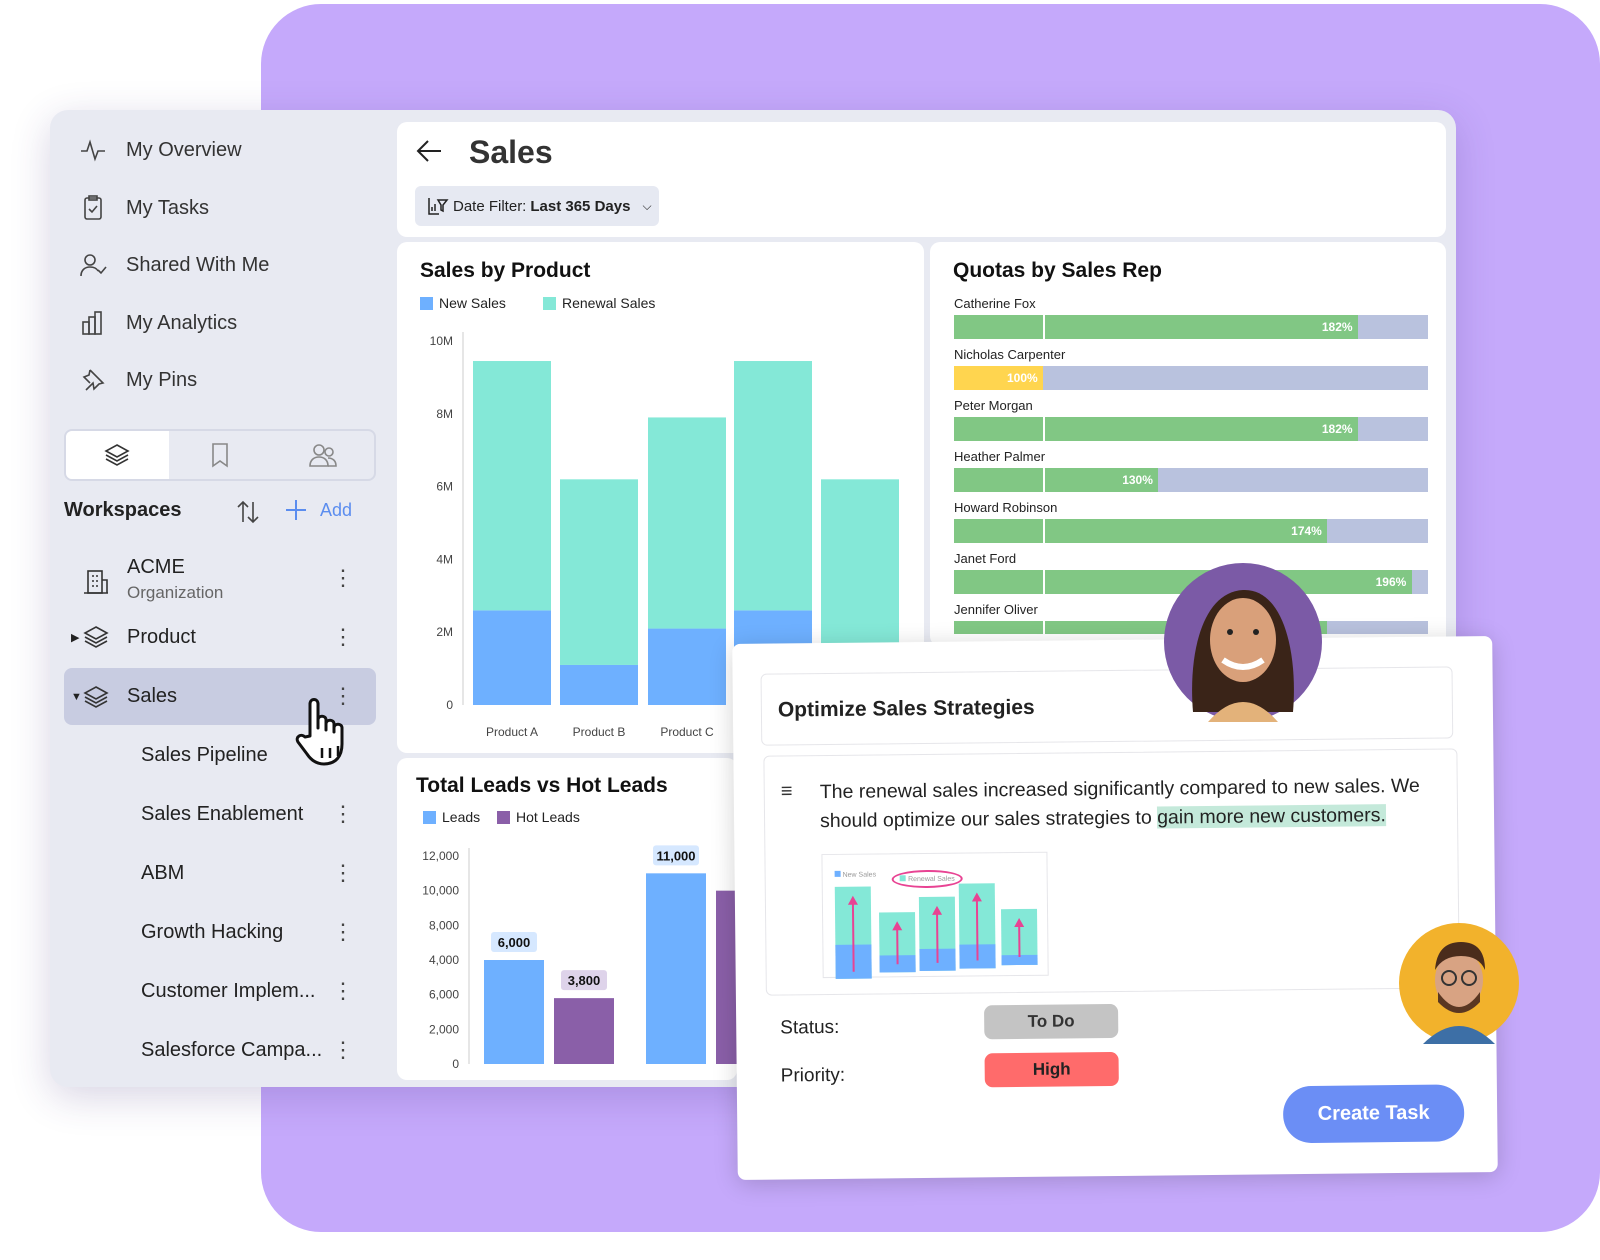 The height and width of the screenshot is (1260, 1600). Describe the element at coordinates (220, 1050) in the screenshot. I see `workspace-child-item: Salesforce Campa... ⋮` at that location.